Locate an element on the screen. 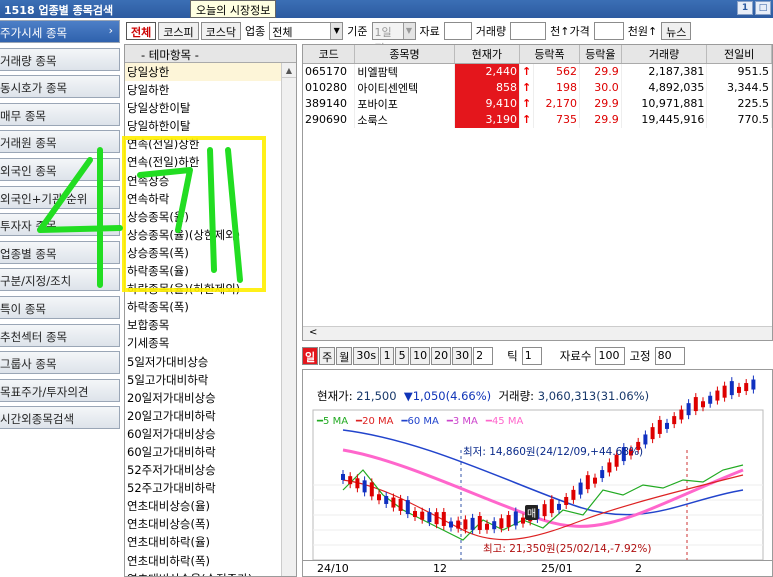  theme-list-item: 연속상승 is located at coordinates (210, 181).